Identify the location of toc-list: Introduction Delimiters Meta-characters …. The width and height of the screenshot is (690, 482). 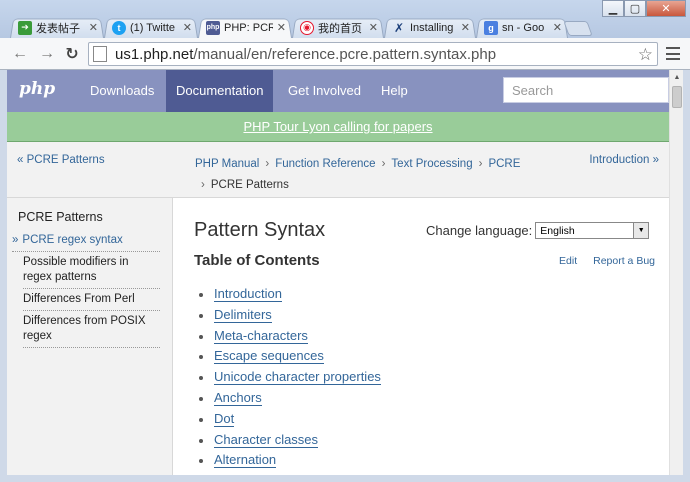
(290, 377).